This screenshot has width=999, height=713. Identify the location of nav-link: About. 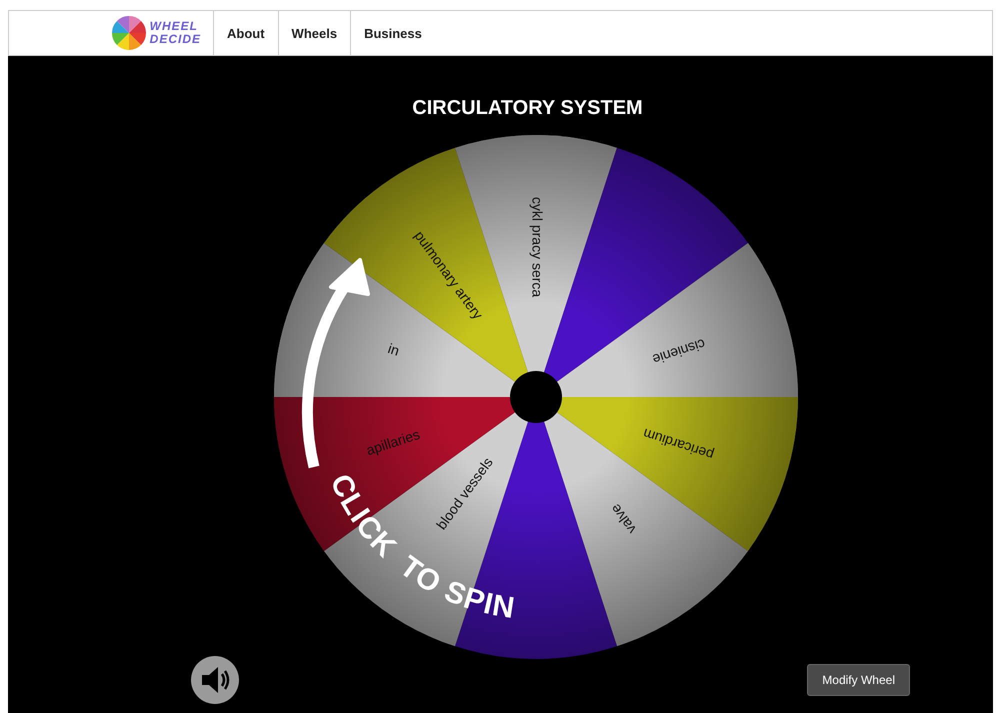
(245, 33).